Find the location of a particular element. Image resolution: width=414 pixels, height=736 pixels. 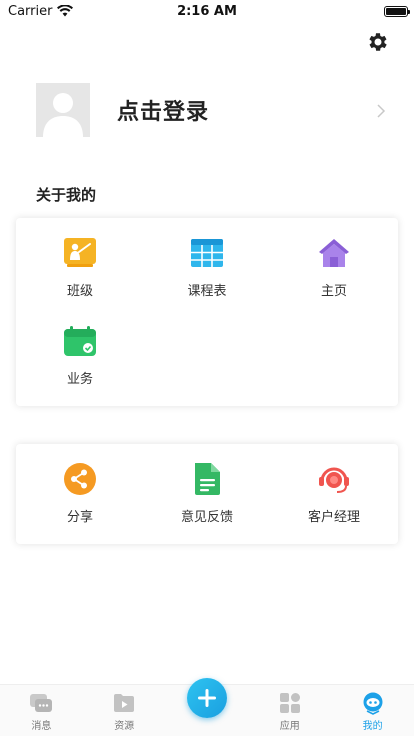

plus-icon is located at coordinates (207, 698).